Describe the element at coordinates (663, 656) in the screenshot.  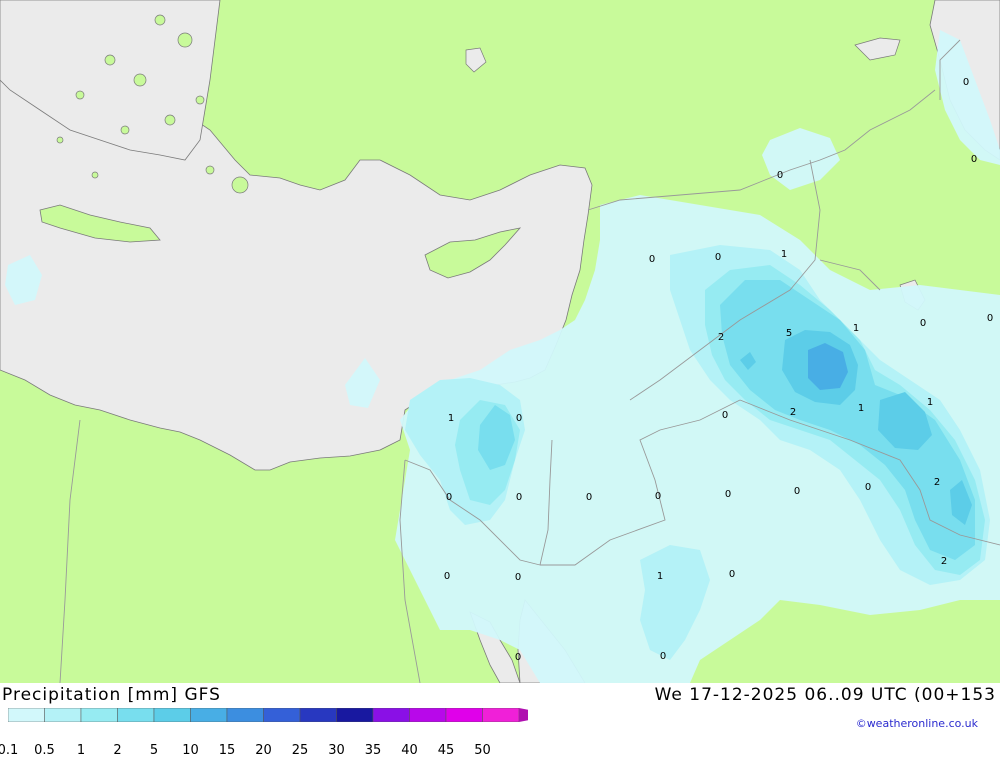
I see `contour-label-saudi-west: 0` at that location.